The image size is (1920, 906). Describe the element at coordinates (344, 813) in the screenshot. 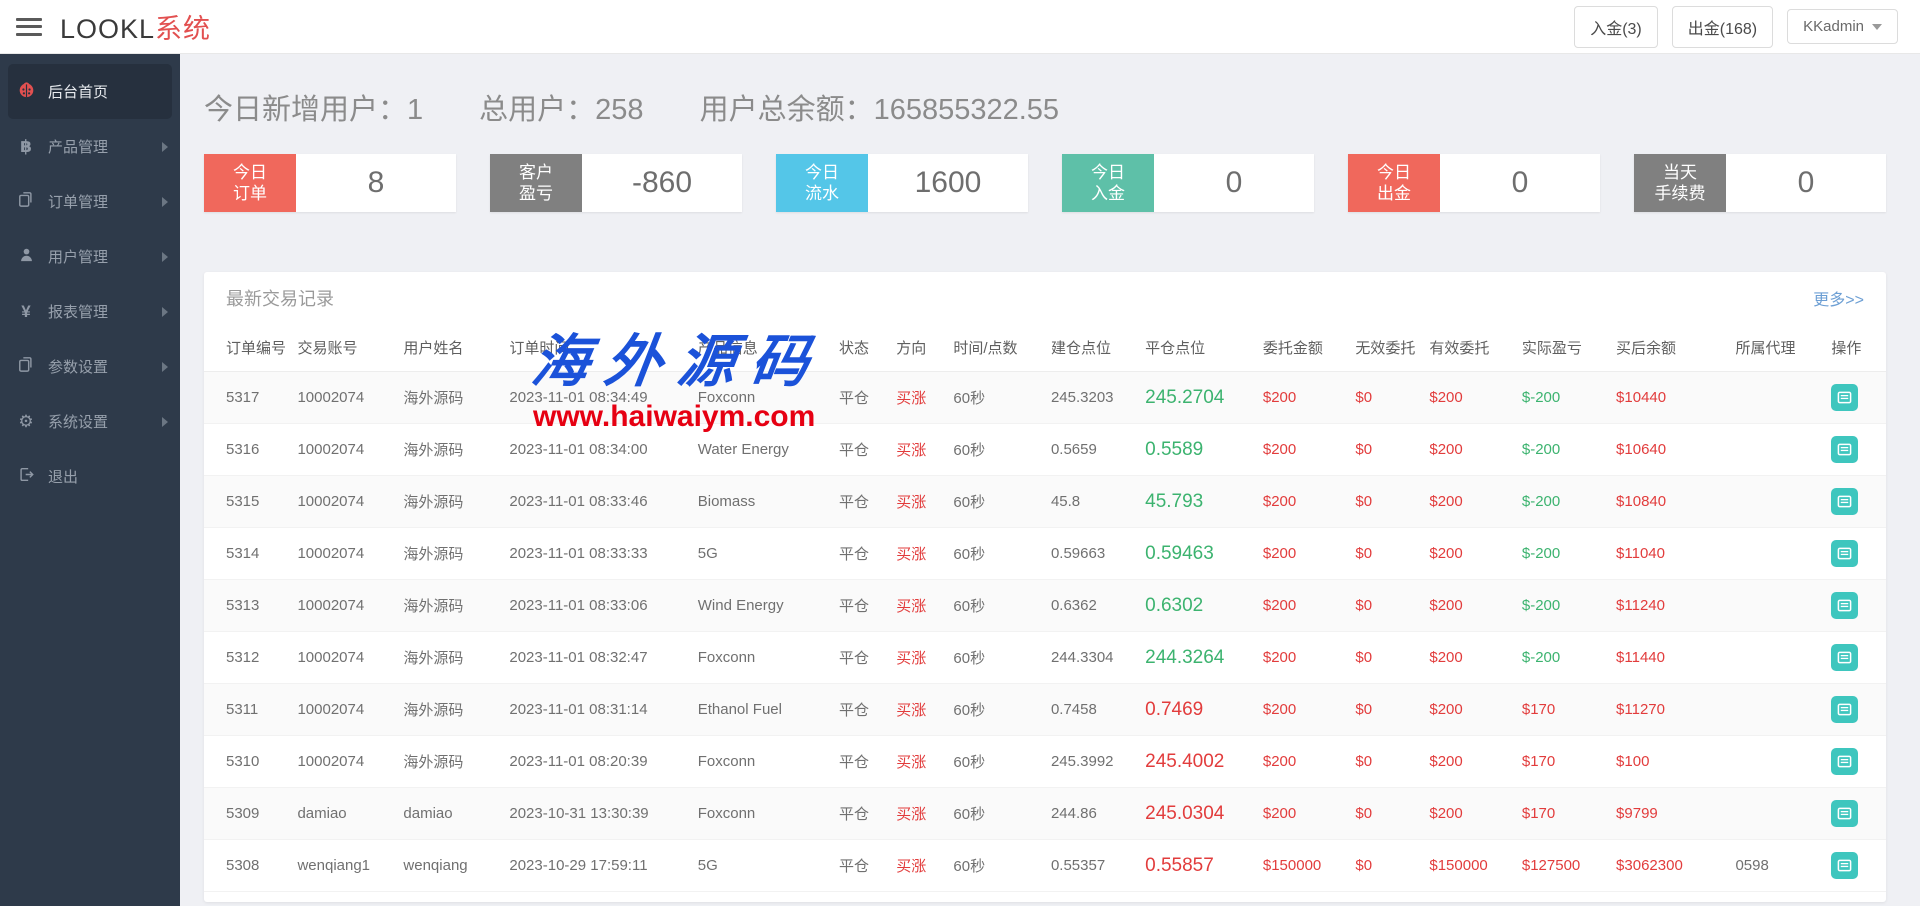

I see `cell-account: damiao` at that location.